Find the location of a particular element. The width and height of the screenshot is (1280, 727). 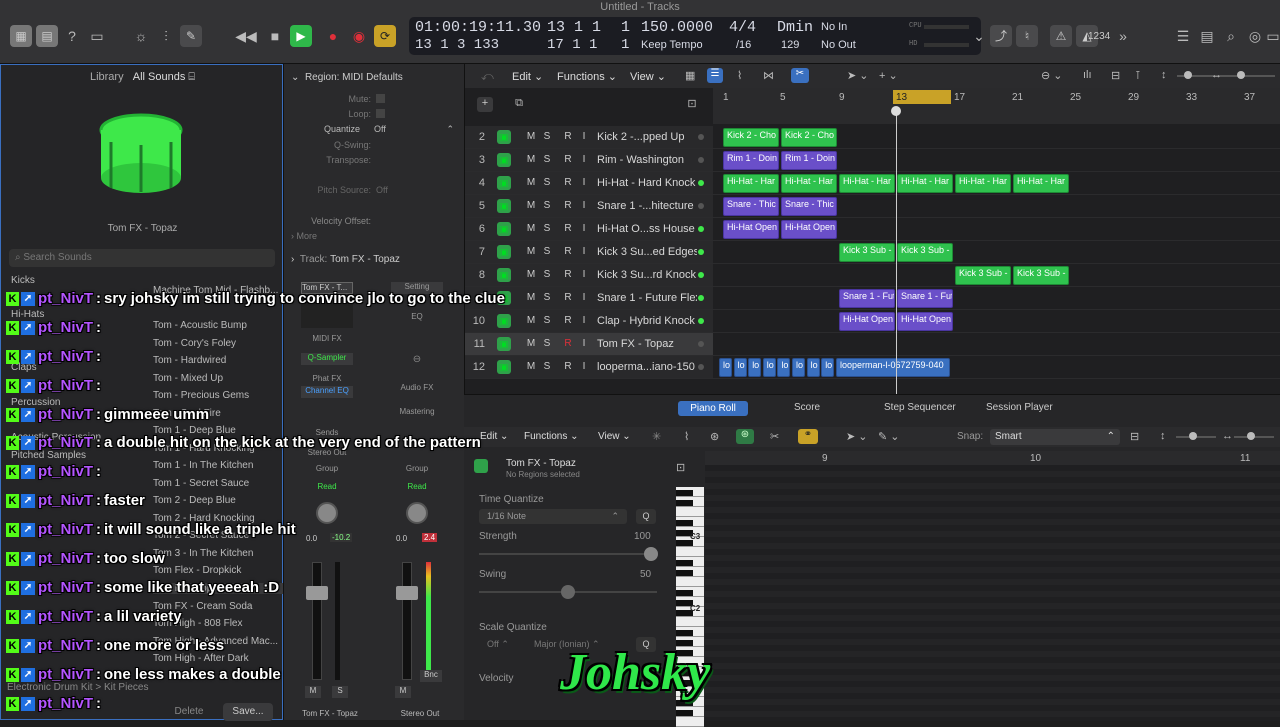

strength-knob is located at coordinates (651, 554).